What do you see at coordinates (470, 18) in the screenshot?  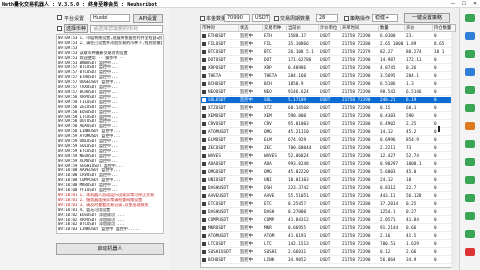 I see `home-icon` at bounding box center [470, 18].